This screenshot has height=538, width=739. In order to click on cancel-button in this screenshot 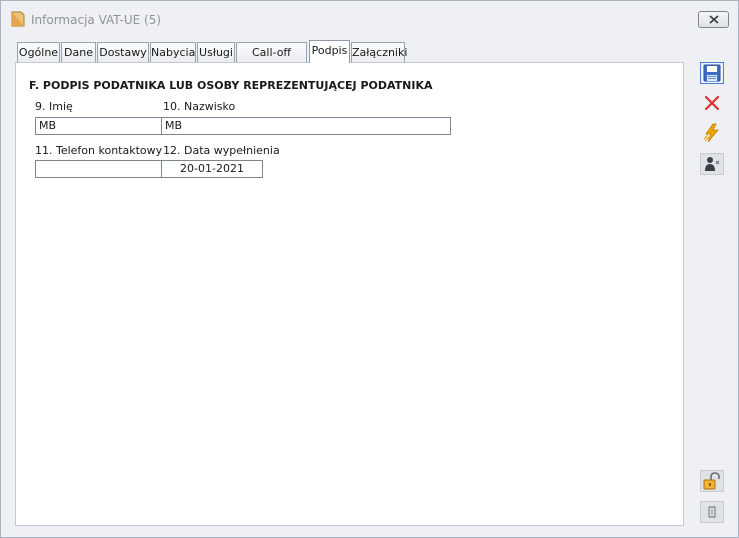, I will do `click(712, 103)`.